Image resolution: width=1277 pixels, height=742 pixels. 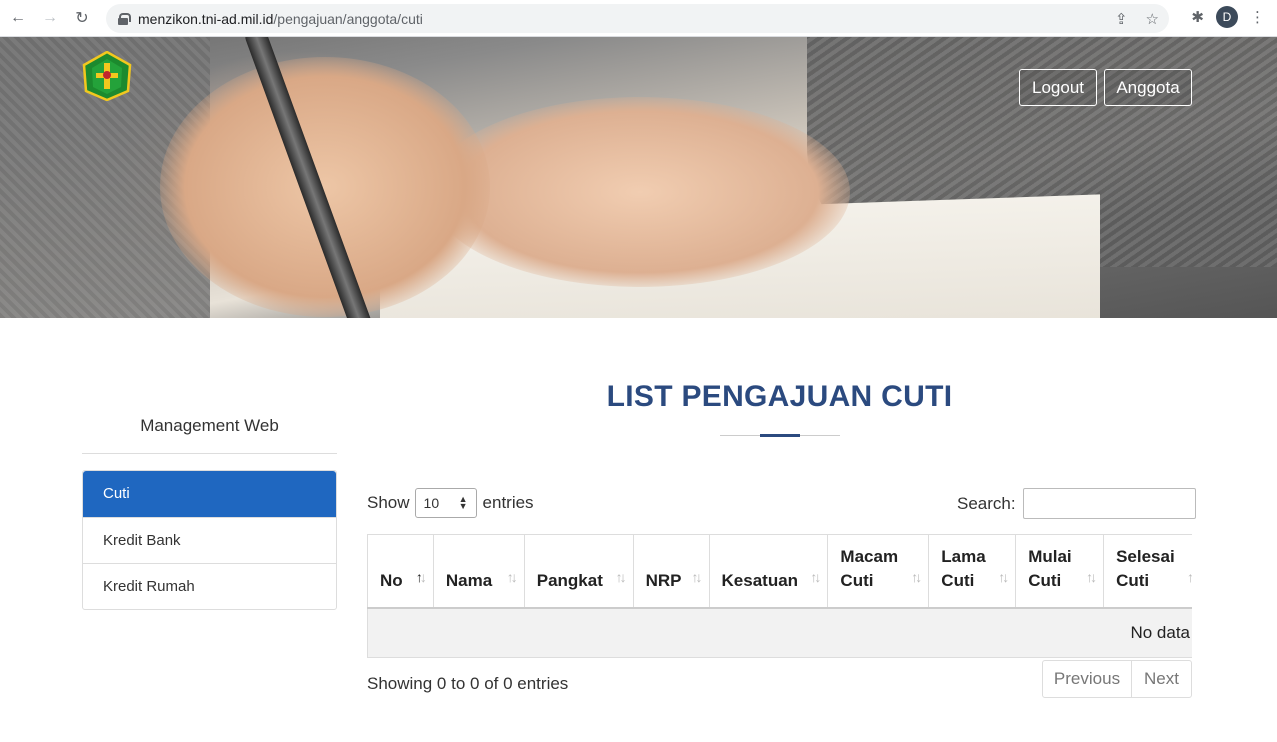 I want to click on url-host: menzikon.tni-ad.mil.id, so click(x=206, y=18).